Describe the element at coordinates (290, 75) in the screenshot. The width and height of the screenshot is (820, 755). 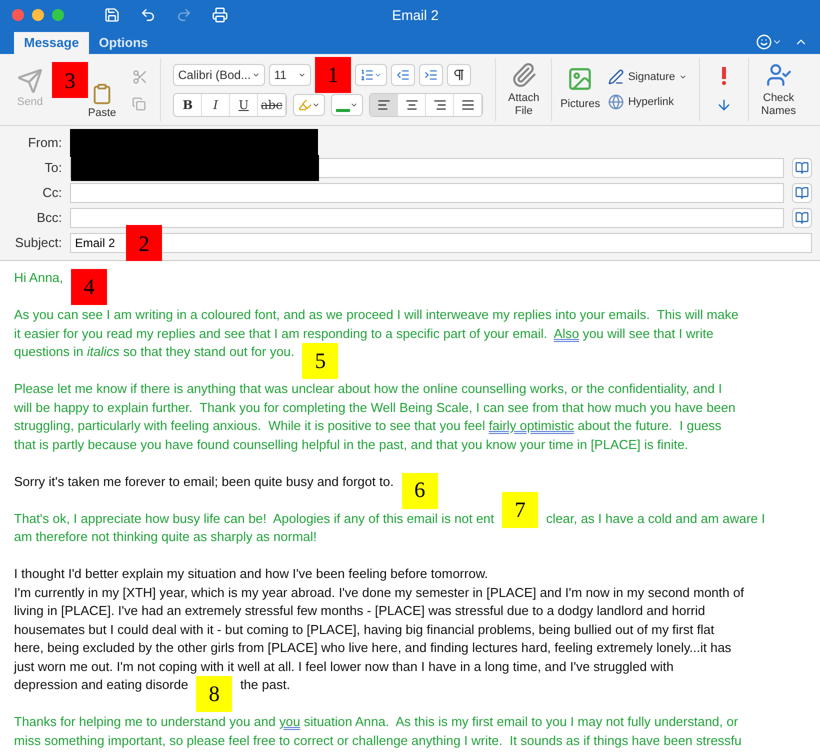
I see `font-size-dropdown: 11` at that location.